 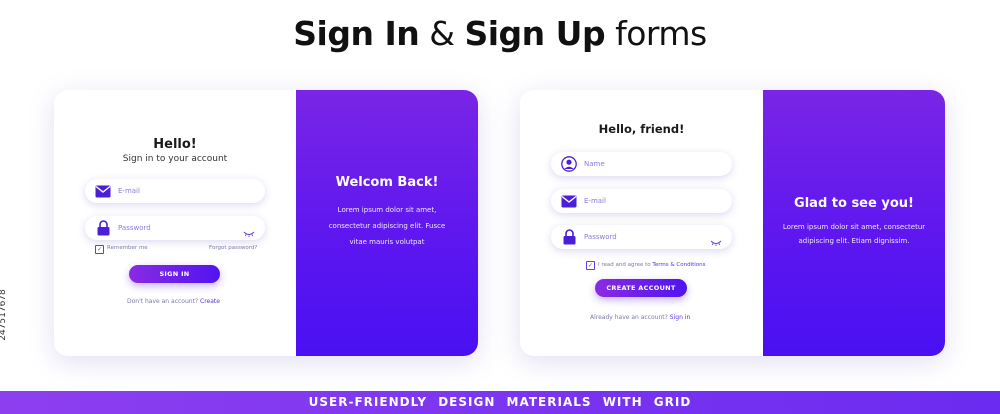 I want to click on glad-text-line: Lorem ipsum dolor sit amet, consectetur, so click(x=854, y=227).